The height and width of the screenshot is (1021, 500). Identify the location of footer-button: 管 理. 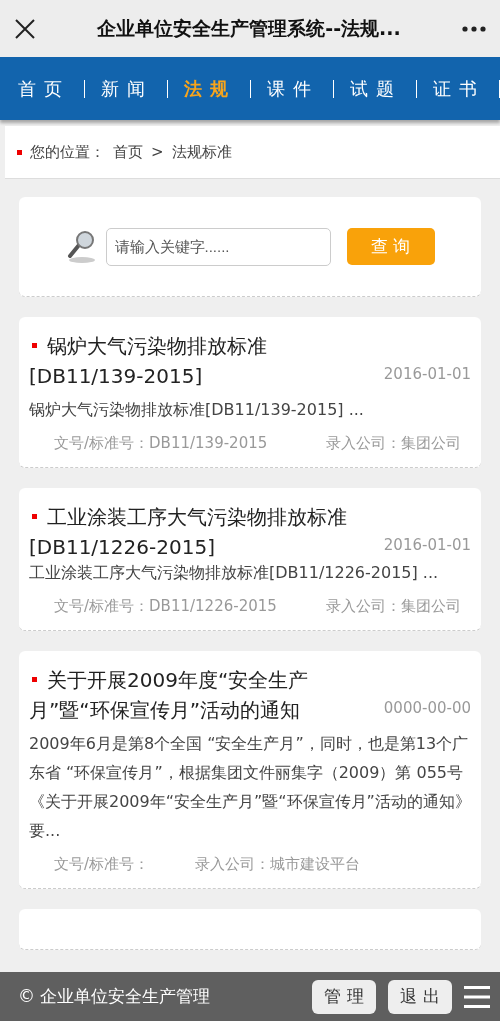
(344, 996).